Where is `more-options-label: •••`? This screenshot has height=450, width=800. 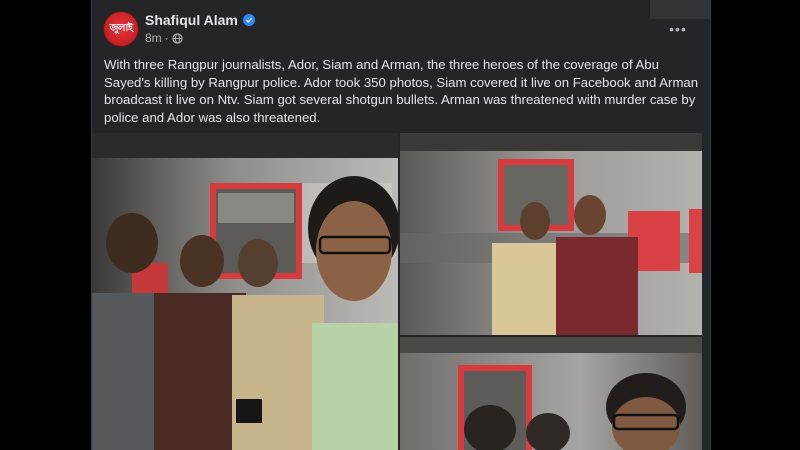
more-options-label: ••• is located at coordinates (678, 29).